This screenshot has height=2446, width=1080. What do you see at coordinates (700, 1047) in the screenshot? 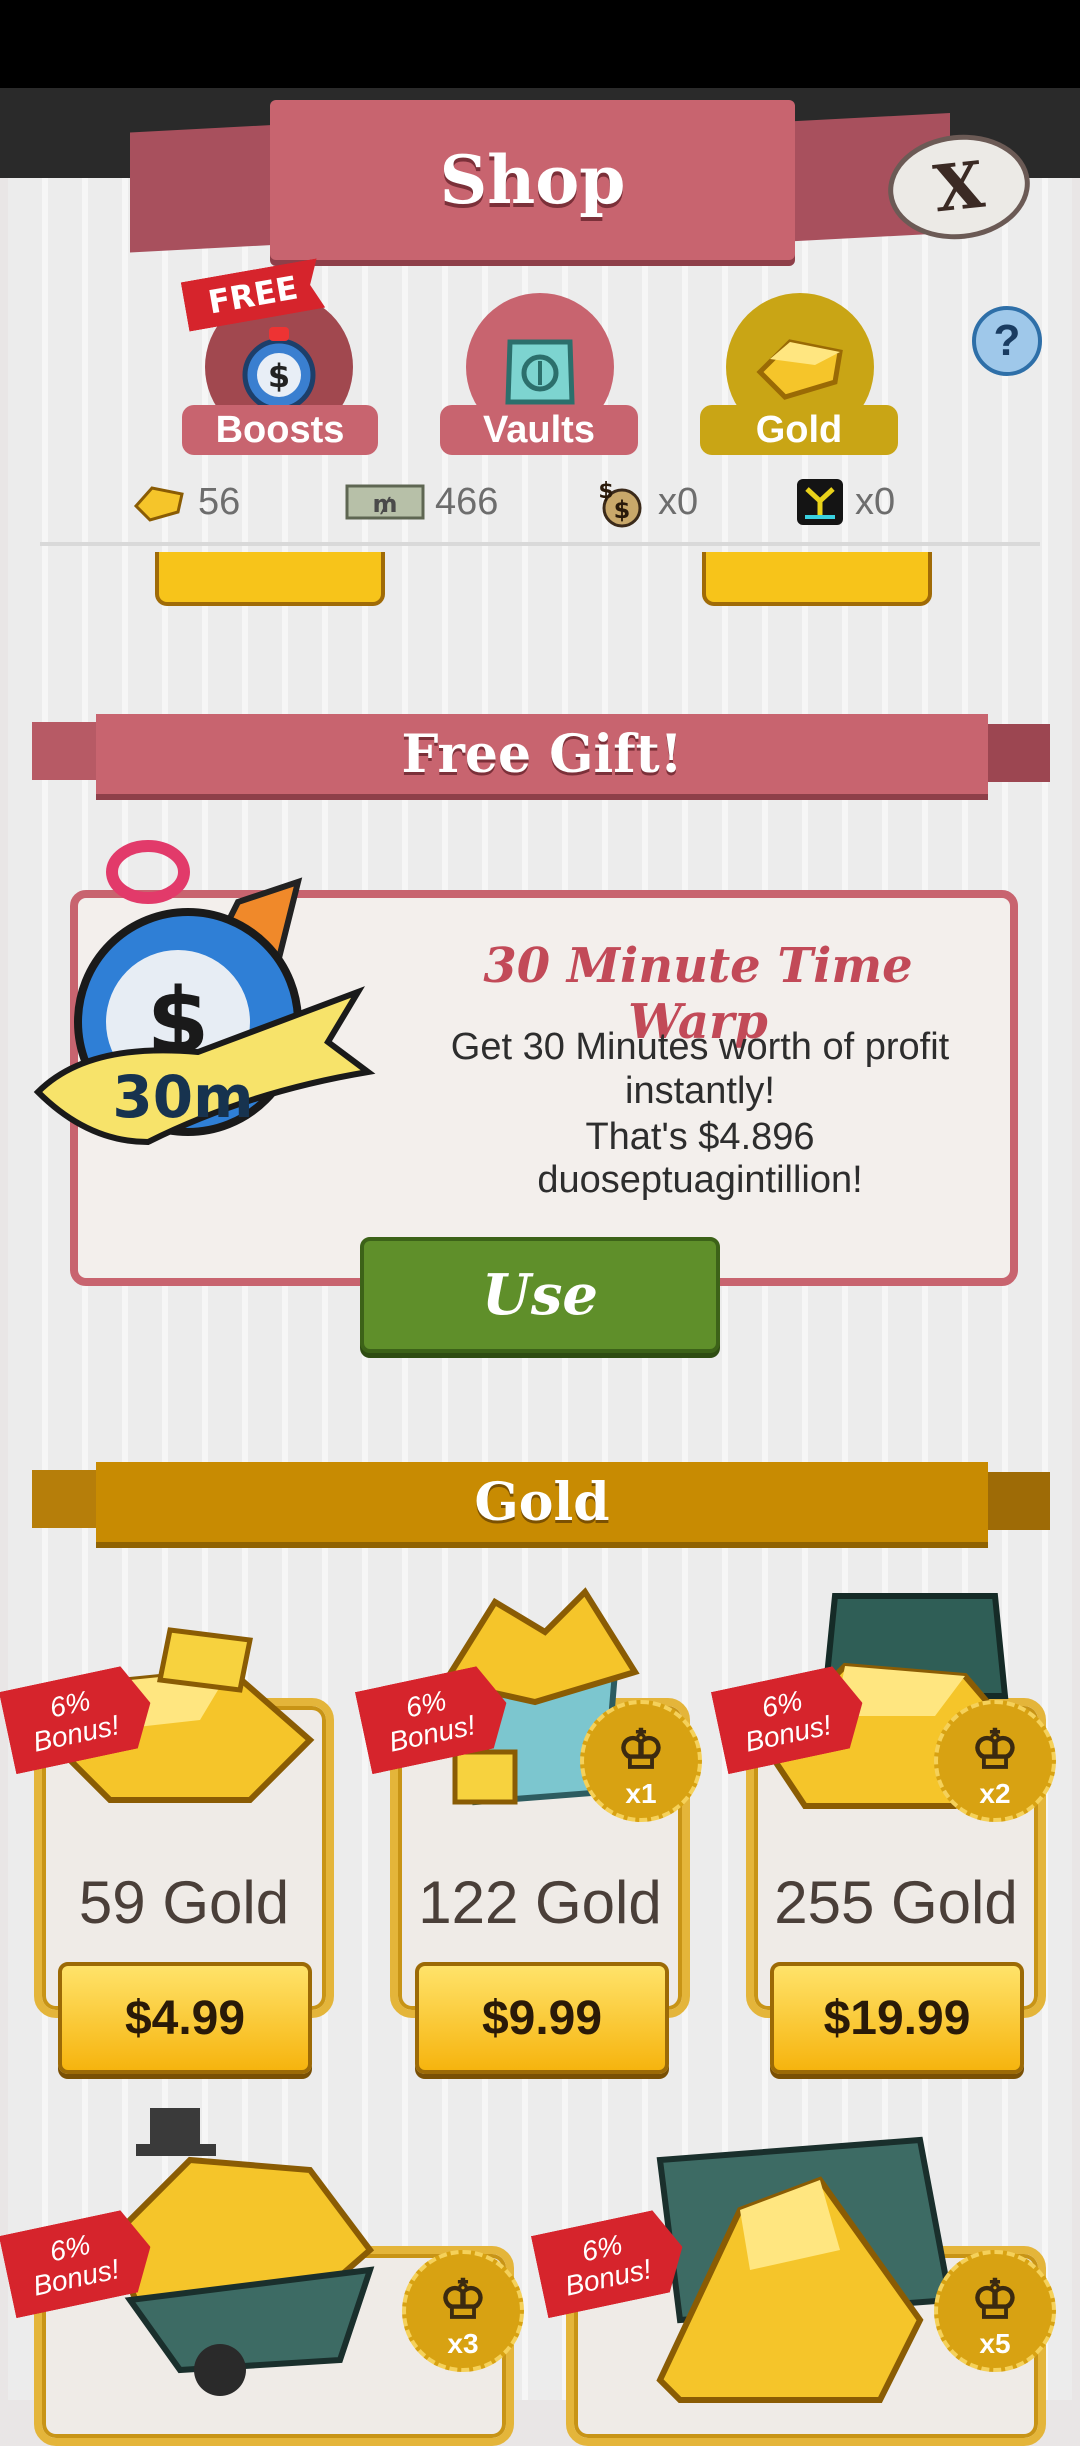
I see `free-gift-desc-line1: Get 30 Minutes worth of profit` at bounding box center [700, 1047].